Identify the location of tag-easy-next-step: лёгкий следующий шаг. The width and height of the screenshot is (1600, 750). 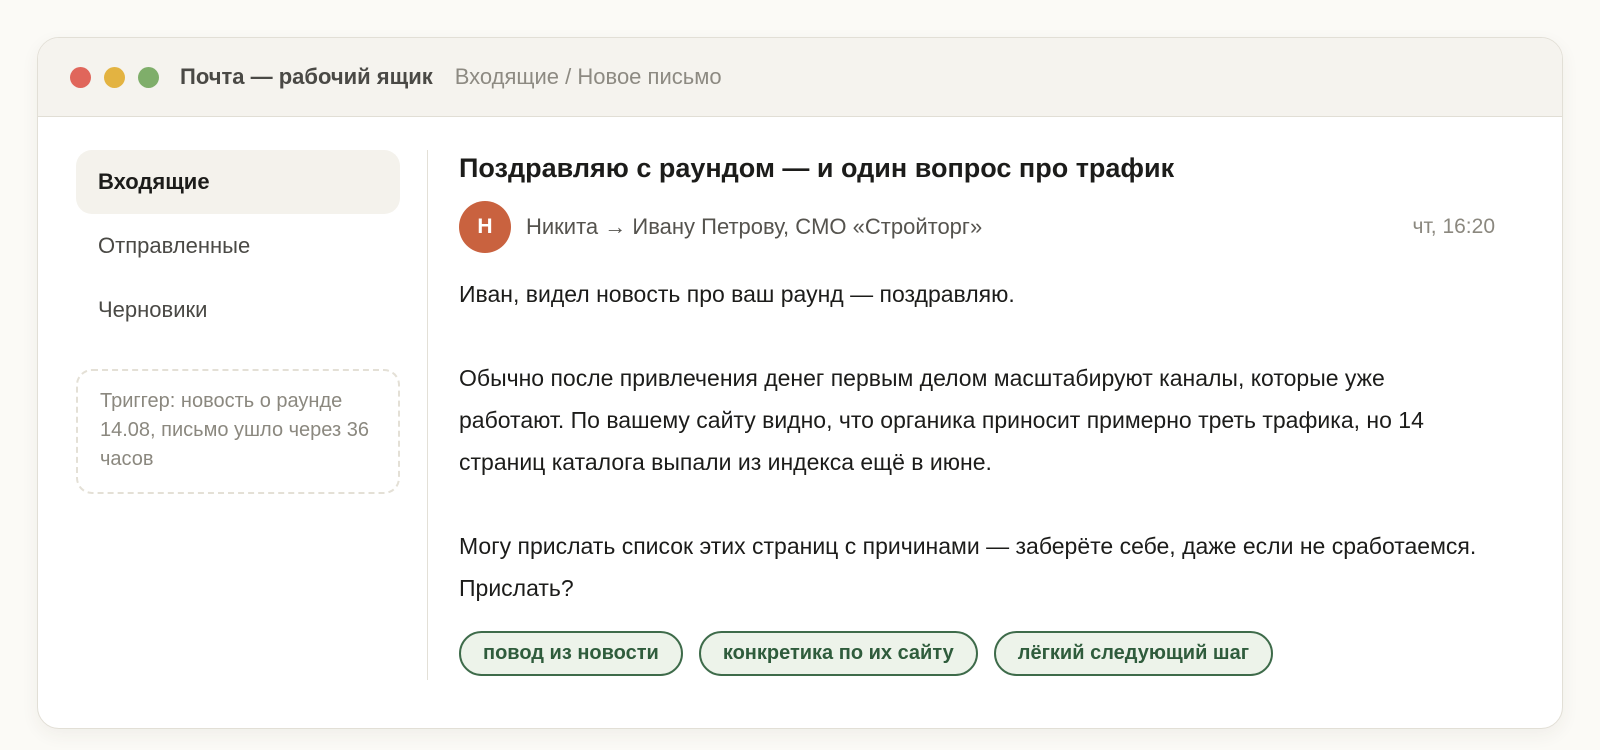
(1133, 653).